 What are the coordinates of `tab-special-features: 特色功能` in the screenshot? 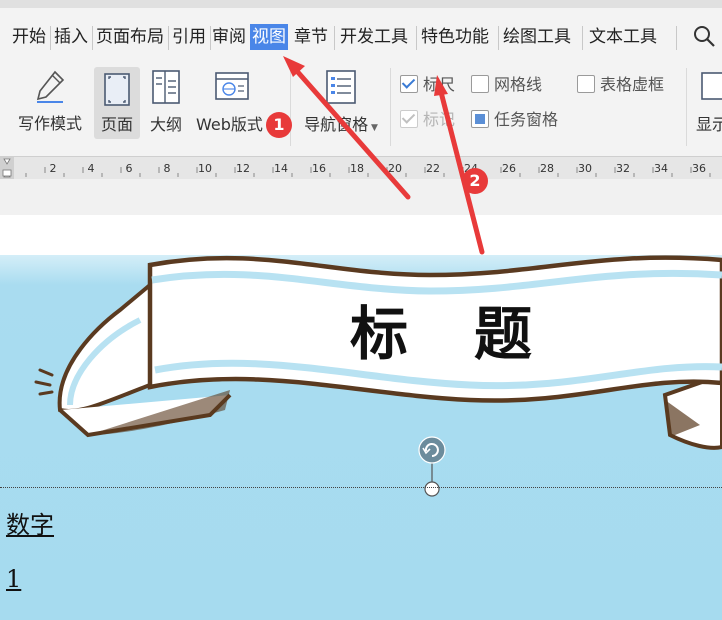 It's located at (455, 37).